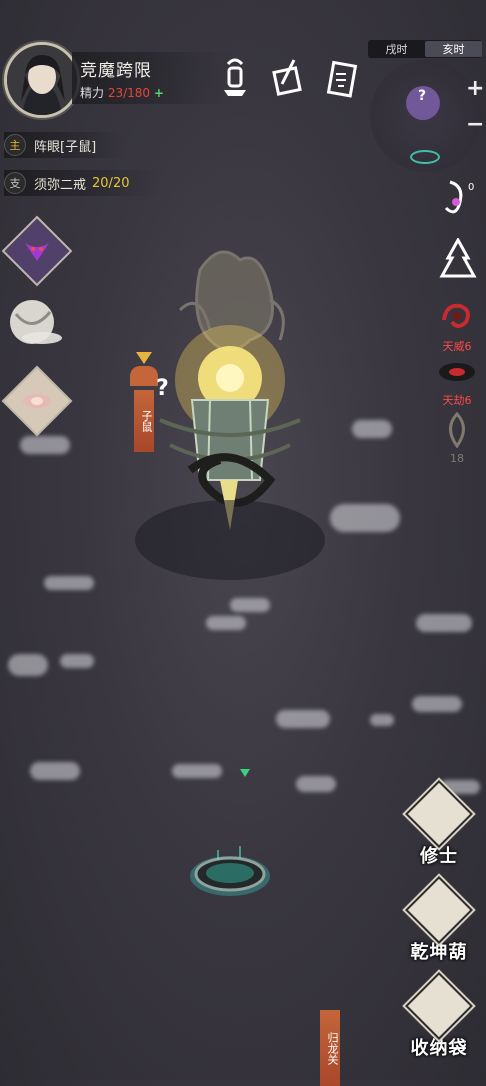 This screenshot has width=486, height=1086. What do you see at coordinates (460, 200) in the screenshot?
I see `spirit-status-icon: 0` at bounding box center [460, 200].